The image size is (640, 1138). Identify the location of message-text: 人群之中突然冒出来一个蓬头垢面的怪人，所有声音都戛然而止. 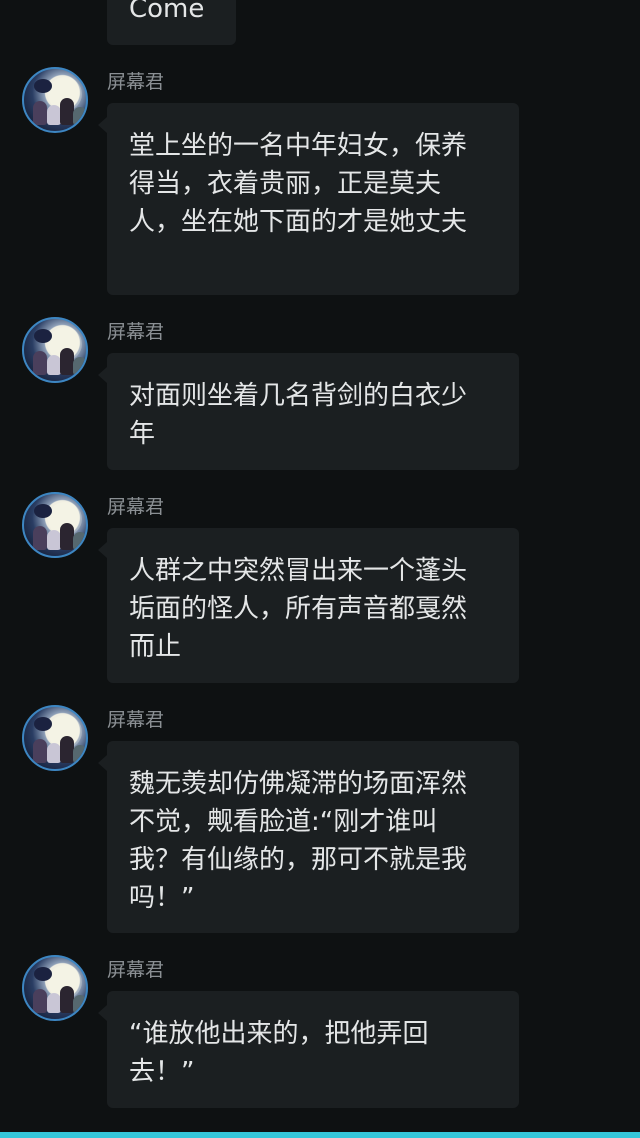
(298, 609).